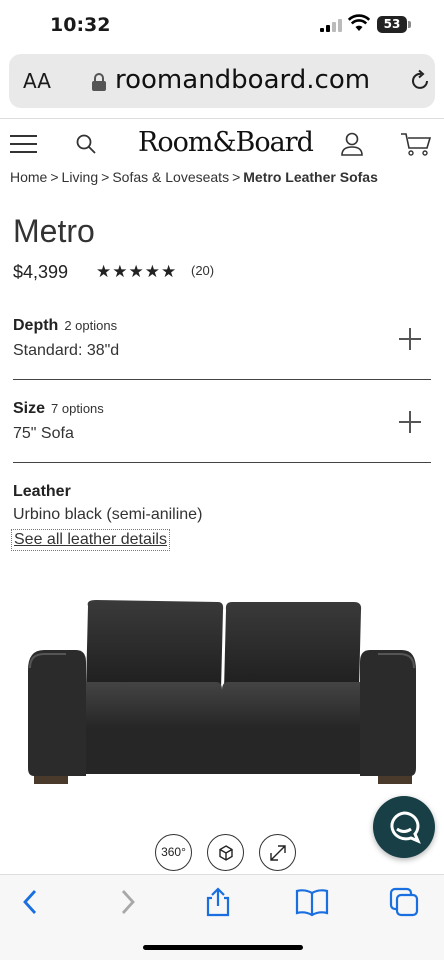 The width and height of the screenshot is (444, 960). I want to click on reload-icon, so click(420, 81).